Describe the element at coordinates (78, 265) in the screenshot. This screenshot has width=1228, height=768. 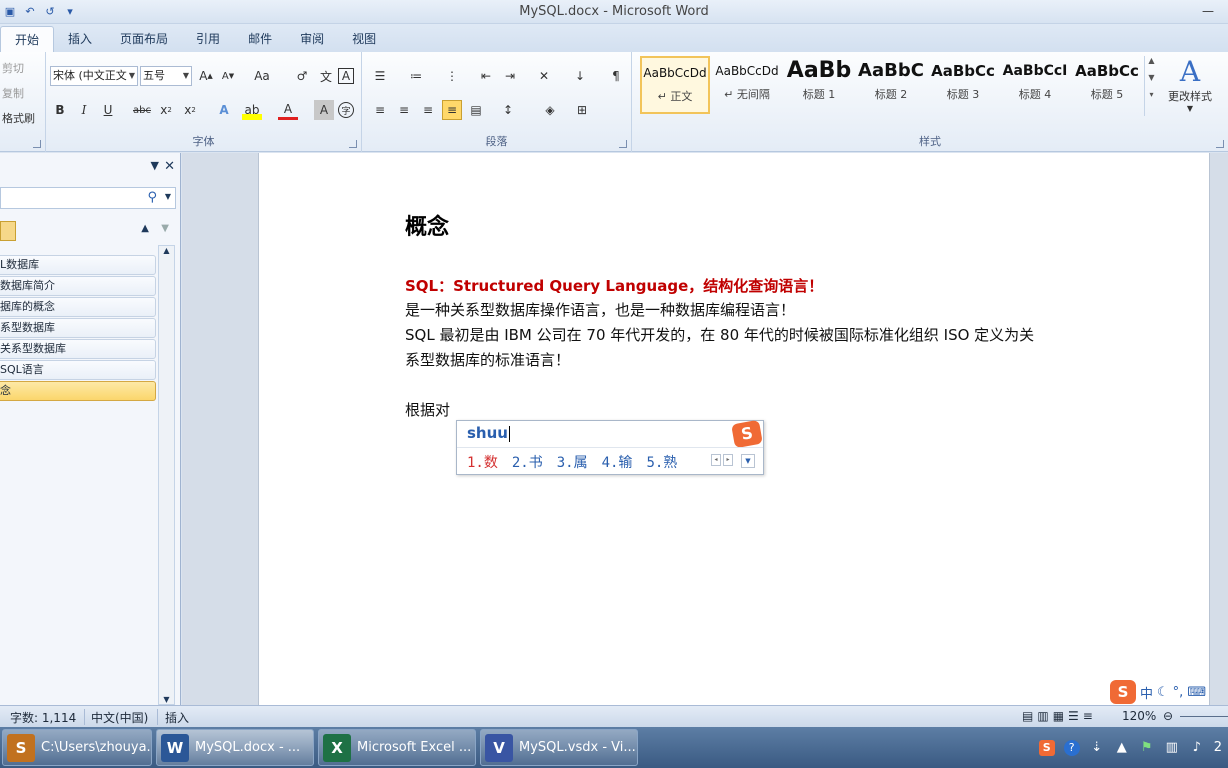
I see `nav-heading-item: L数据库` at that location.